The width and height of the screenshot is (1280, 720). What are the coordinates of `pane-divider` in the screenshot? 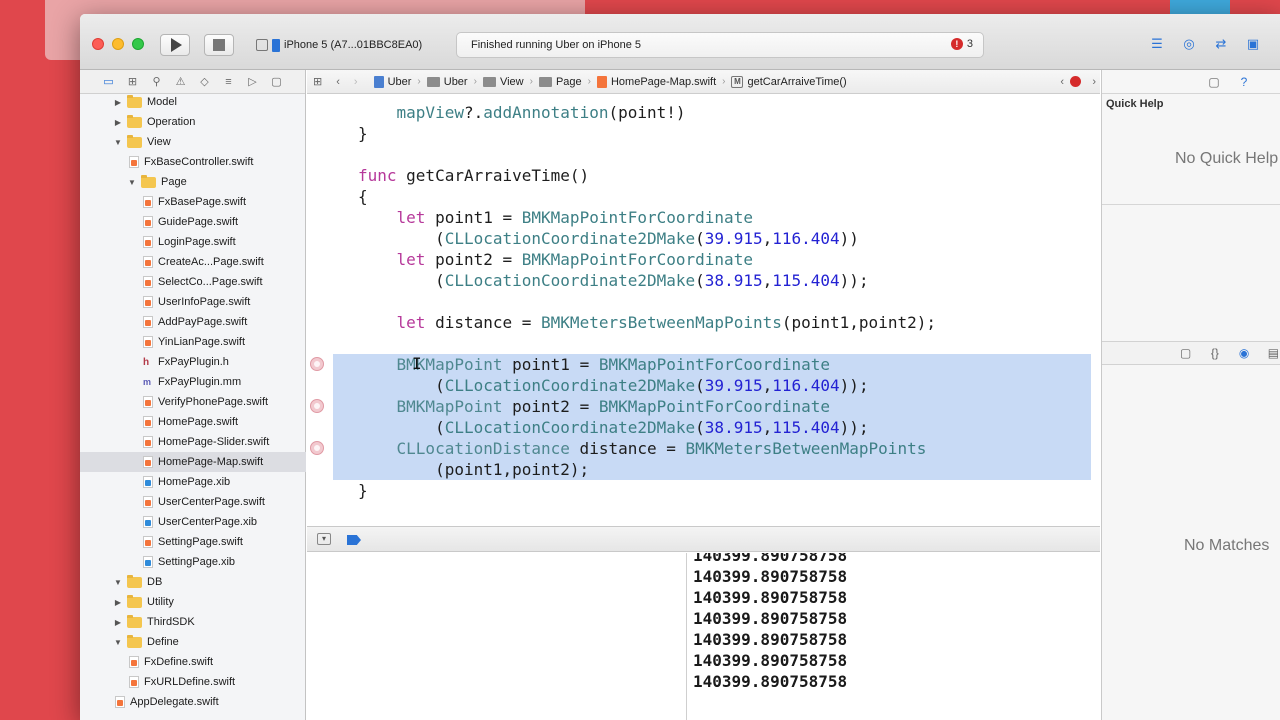 It's located at (1191, 204).